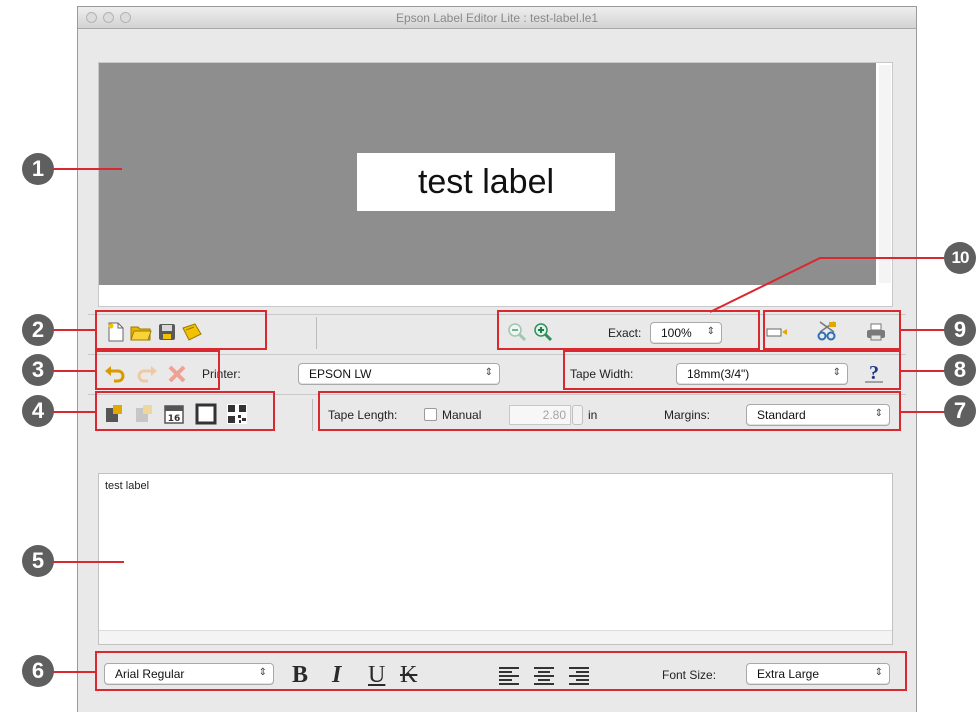  I want to click on callout-10: 10, so click(960, 258).